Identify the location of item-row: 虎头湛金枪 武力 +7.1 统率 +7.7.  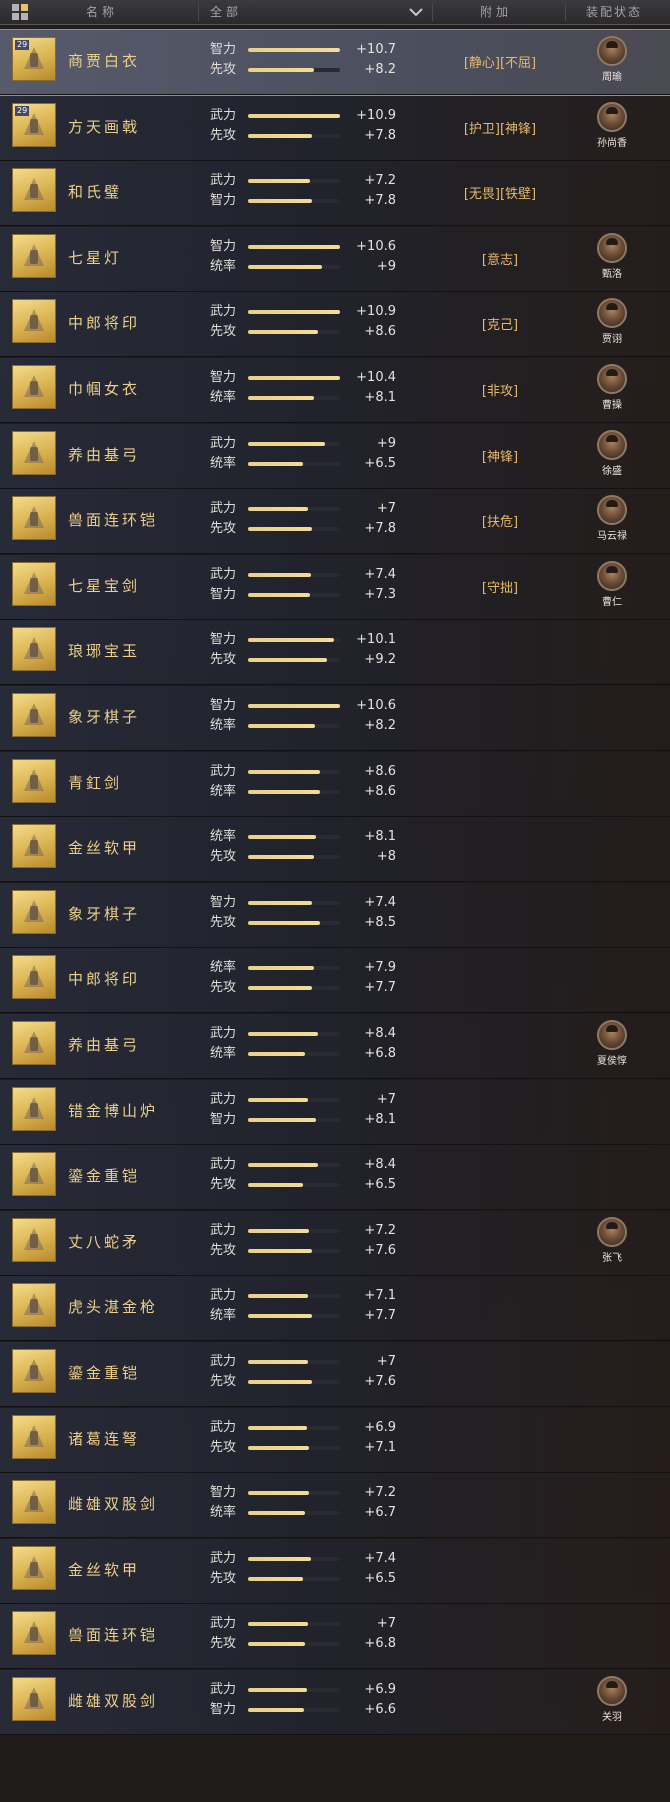
(335, 1309).